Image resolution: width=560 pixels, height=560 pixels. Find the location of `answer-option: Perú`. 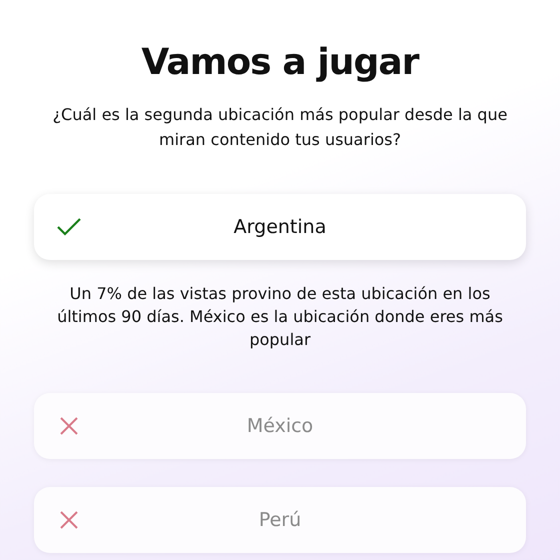

answer-option: Perú is located at coordinates (280, 520).